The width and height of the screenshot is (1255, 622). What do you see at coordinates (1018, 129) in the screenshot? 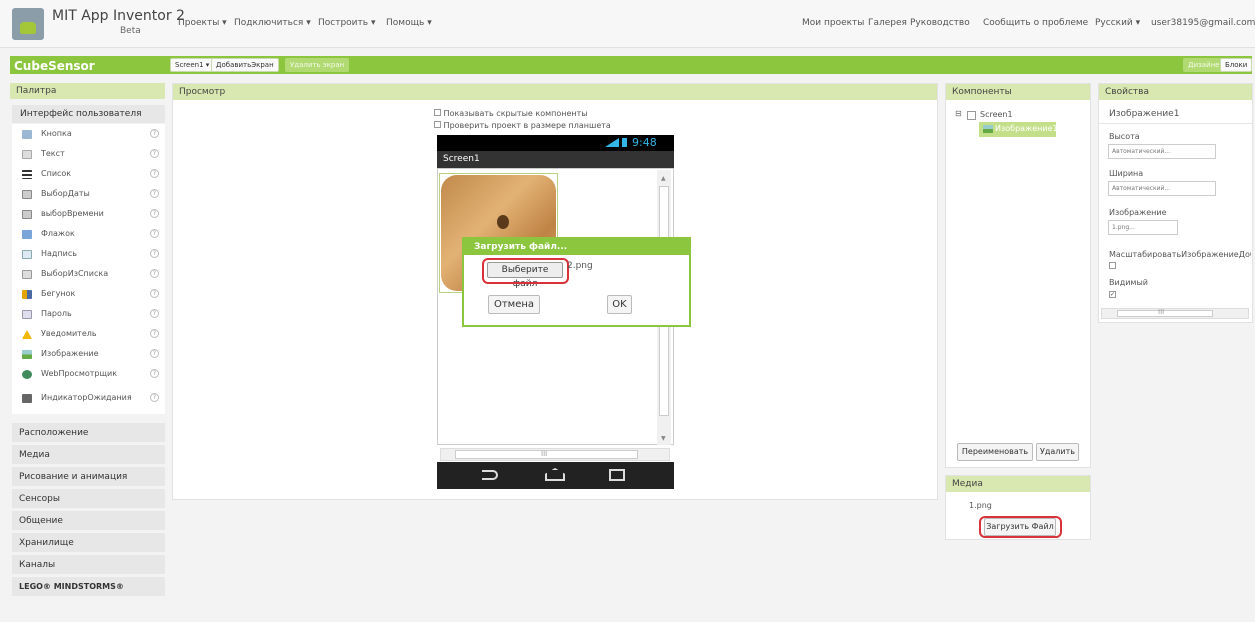
I see `component-tree-image1: Изображение1` at bounding box center [1018, 129].